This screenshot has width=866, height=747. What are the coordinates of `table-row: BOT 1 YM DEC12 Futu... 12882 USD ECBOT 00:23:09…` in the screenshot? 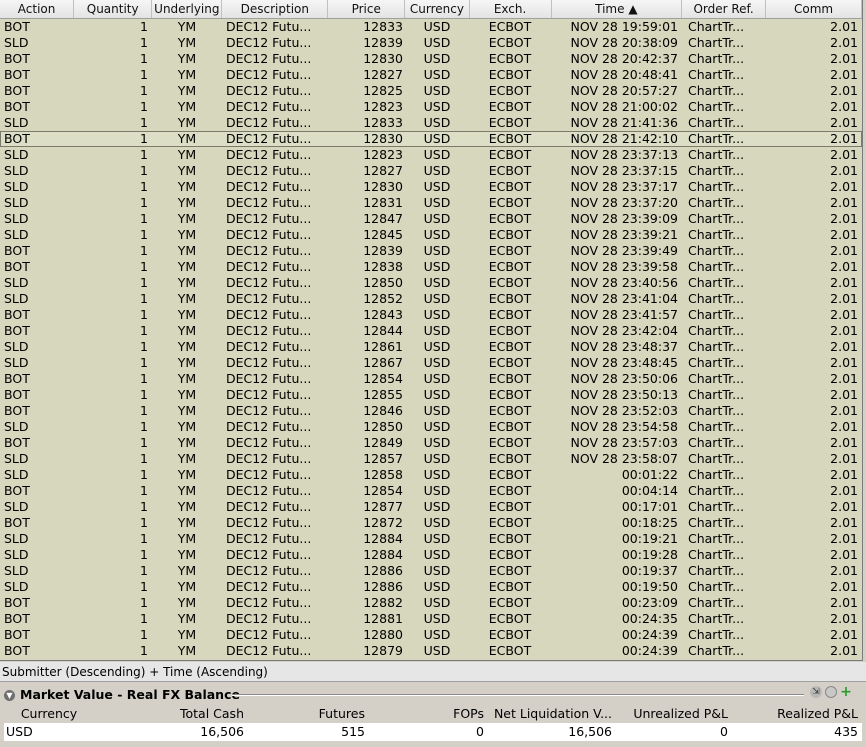 It's located at (431, 603).